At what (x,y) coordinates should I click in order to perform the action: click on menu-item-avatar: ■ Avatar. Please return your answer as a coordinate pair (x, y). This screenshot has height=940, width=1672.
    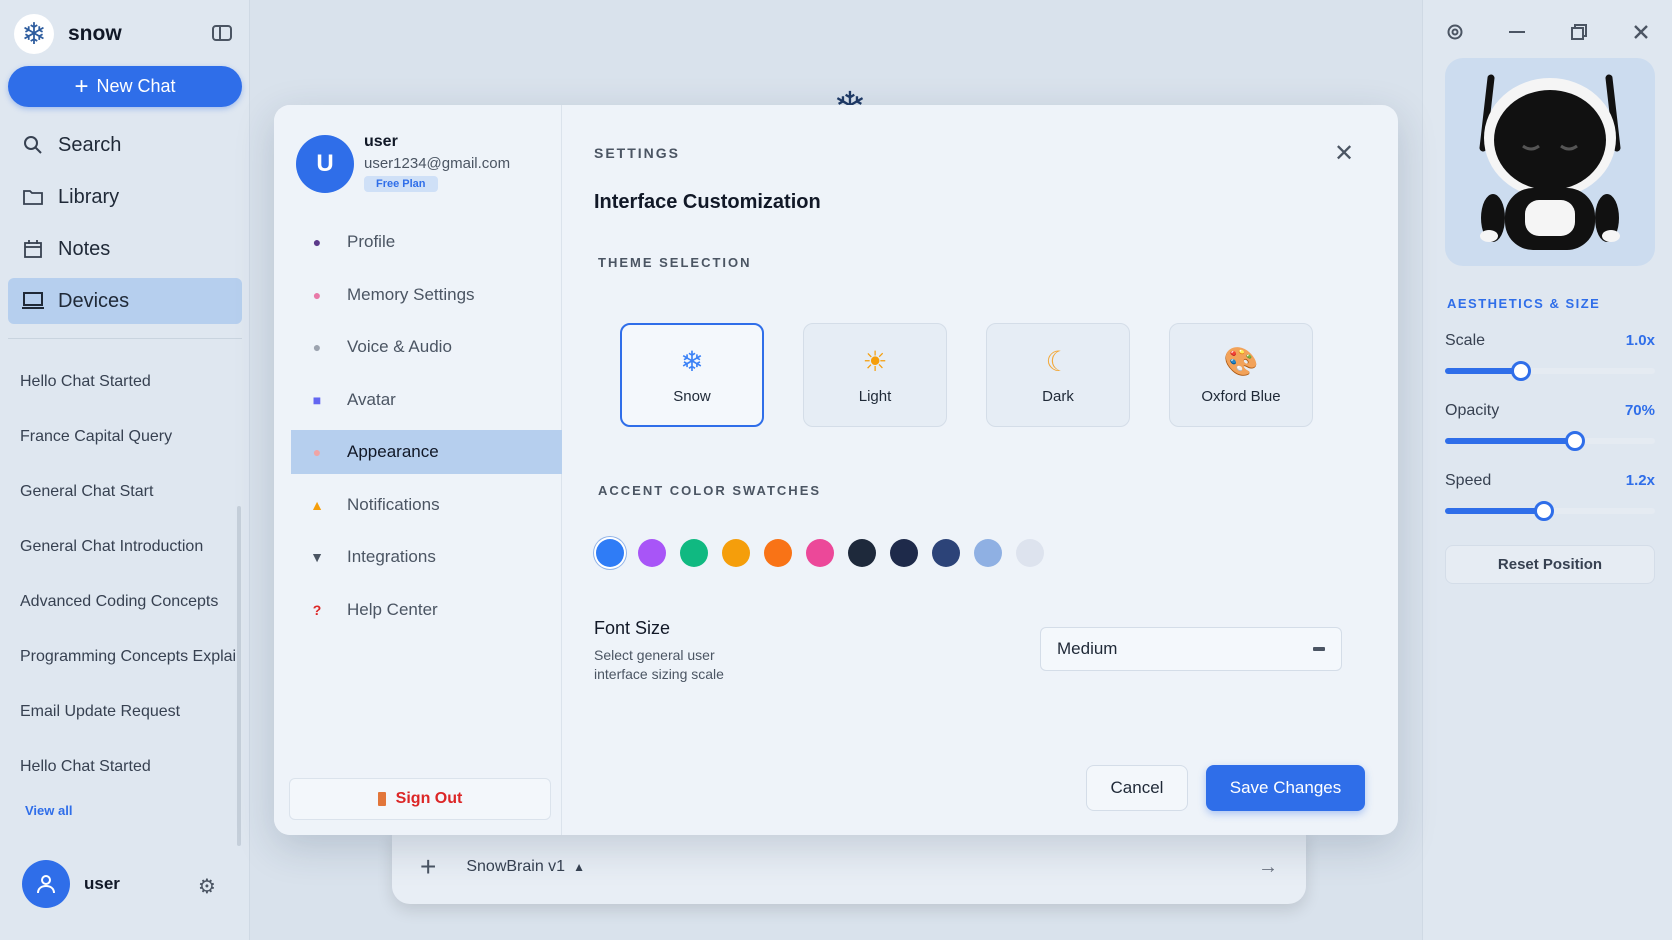
    Looking at the image, I should click on (426, 400).